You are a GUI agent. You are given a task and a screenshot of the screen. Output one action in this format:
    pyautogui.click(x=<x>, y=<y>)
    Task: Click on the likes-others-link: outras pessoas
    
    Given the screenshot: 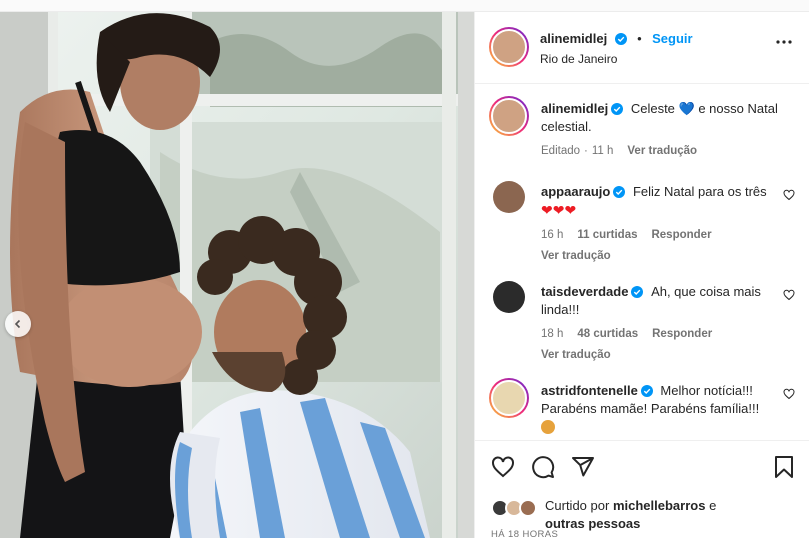 What is the action you would take?
    pyautogui.click(x=592, y=523)
    